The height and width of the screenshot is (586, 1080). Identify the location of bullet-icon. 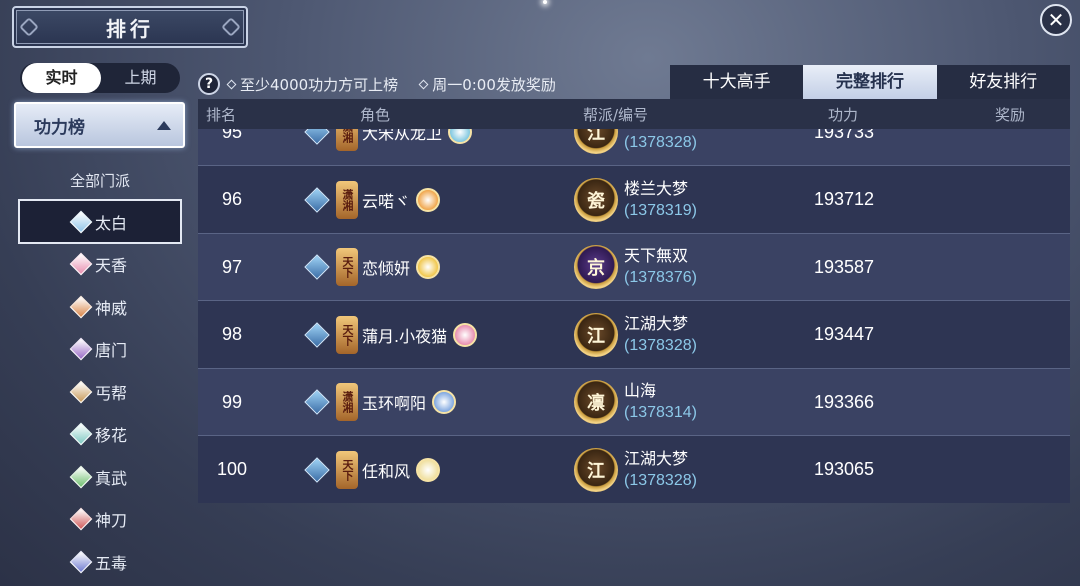
(231, 84).